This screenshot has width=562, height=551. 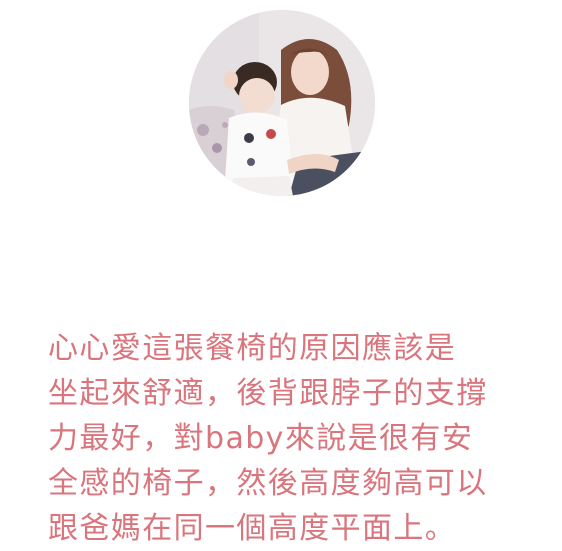 What do you see at coordinates (252, 528) in the screenshot?
I see `quote-line: 跟爸媽在同一個高度平面上。` at bounding box center [252, 528].